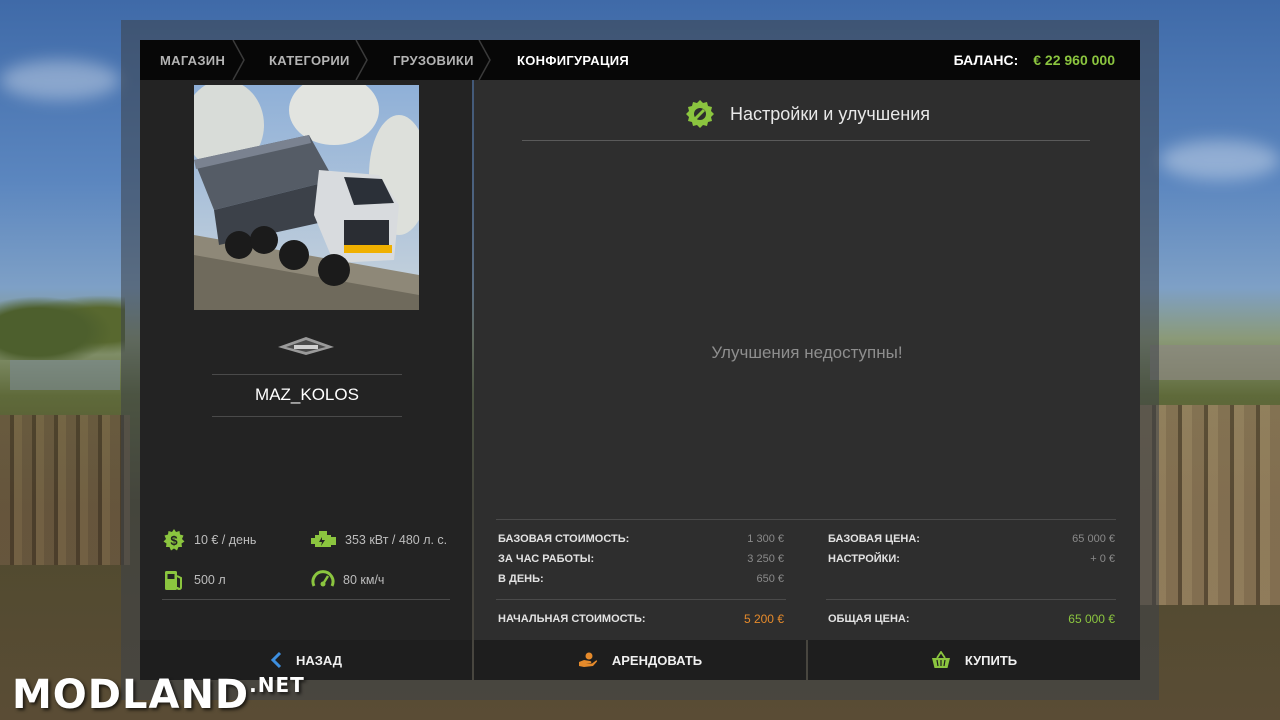 Image resolution: width=1280 pixels, height=720 pixels. Describe the element at coordinates (396, 540) in the screenshot. I see `attribute-text: 353 кВт / 480 л. с.` at that location.